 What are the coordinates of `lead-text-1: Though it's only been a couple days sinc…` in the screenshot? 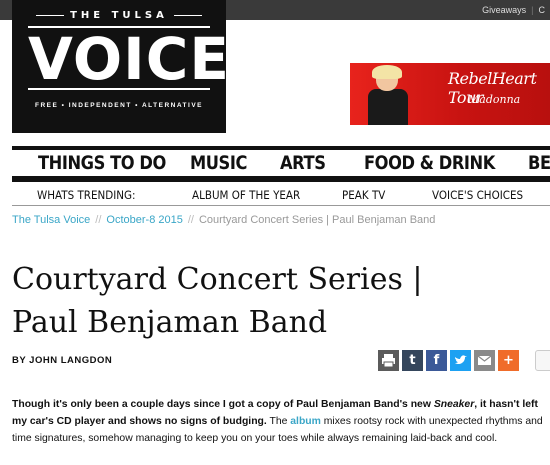 It's located at (223, 404).